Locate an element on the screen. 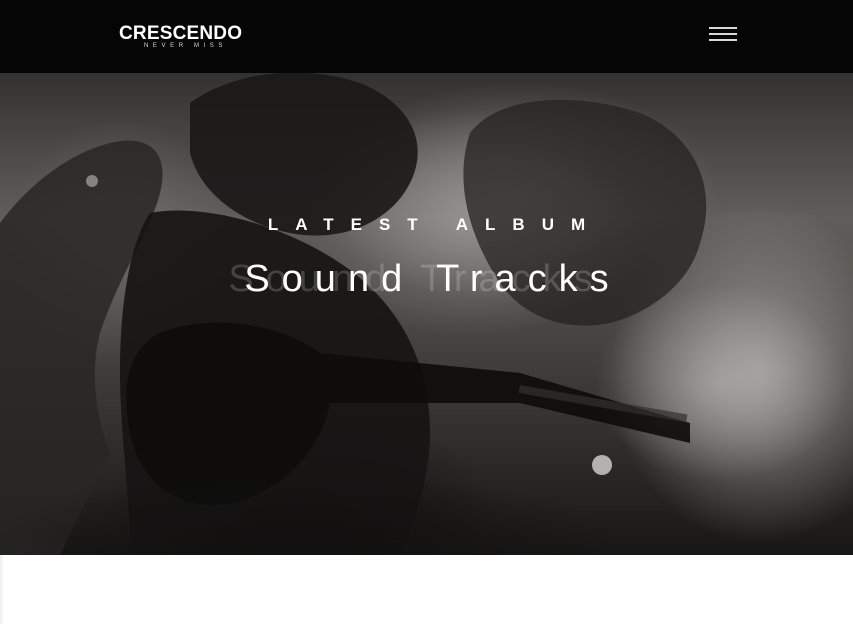  logo-tagline: NEVER MISS is located at coordinates (186, 46).